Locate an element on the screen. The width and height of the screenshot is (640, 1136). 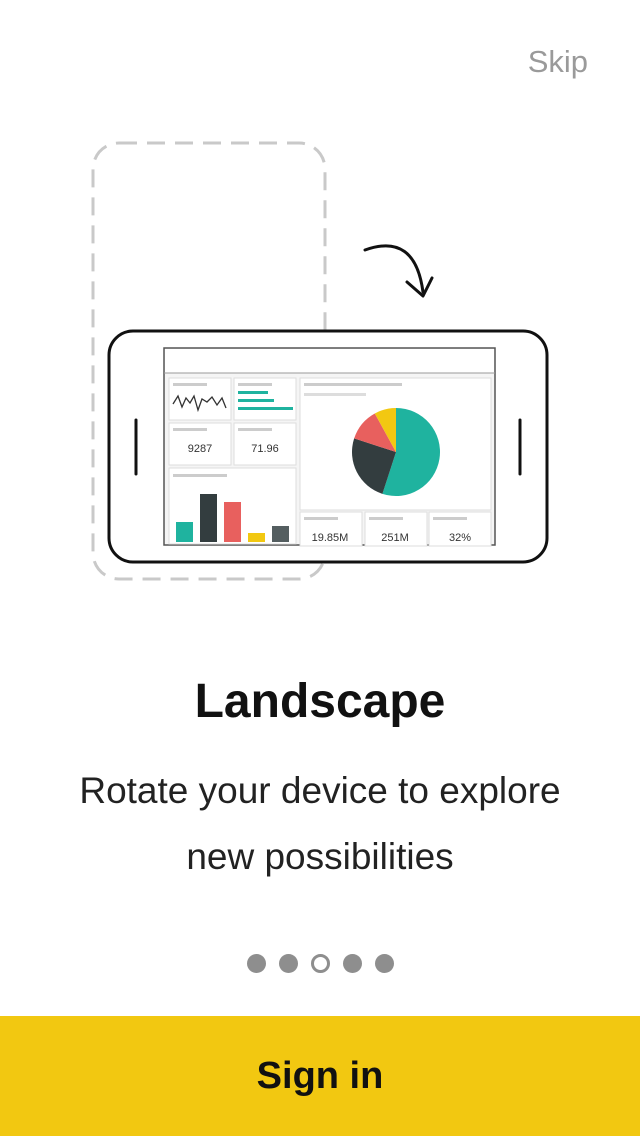
kpi-value: 32% is located at coordinates (460, 538).